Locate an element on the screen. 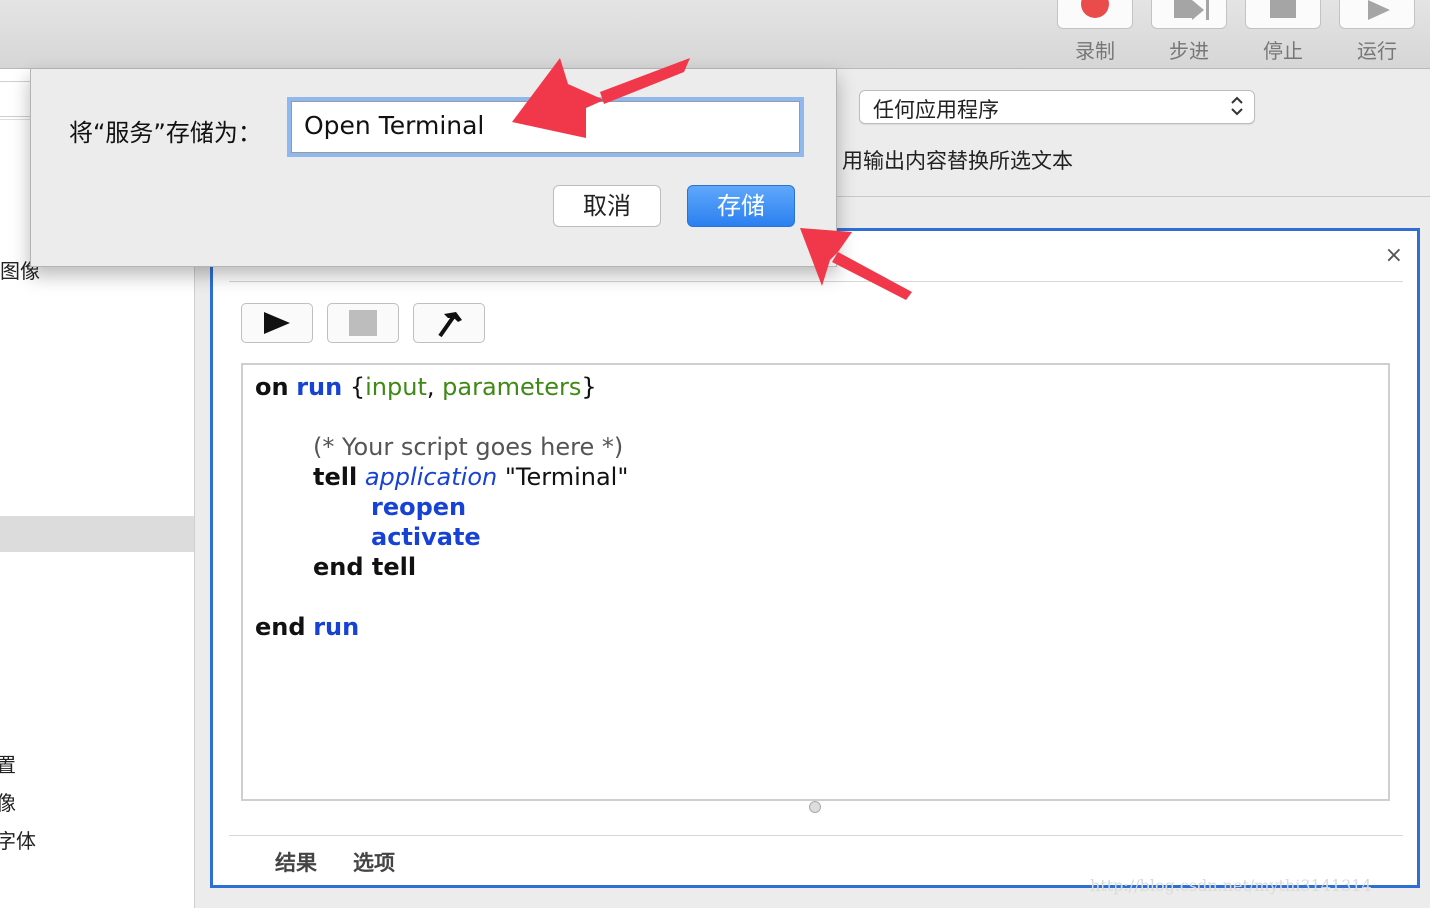  stop-button: 停止 is located at coordinates (1283, 32).